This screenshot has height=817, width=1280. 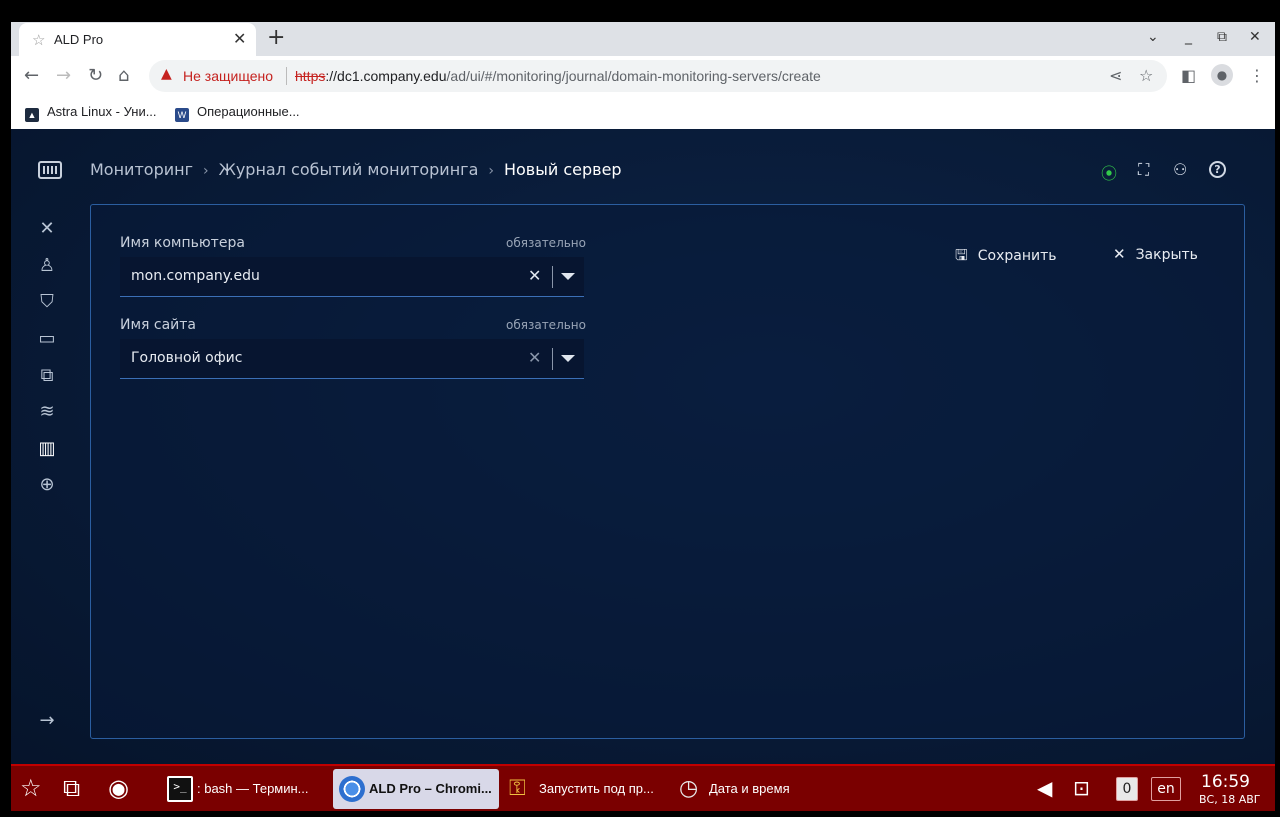 I want to click on ald-logo-icon, so click(x=50, y=170).